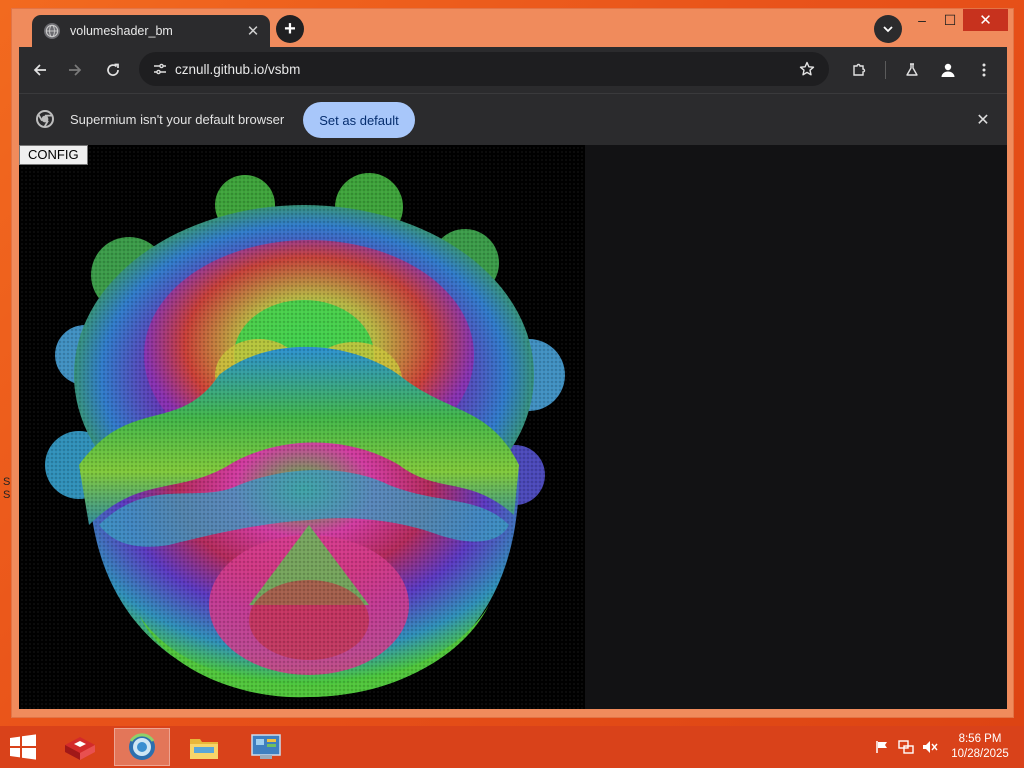 The image size is (1024, 768). What do you see at coordinates (985, 20) in the screenshot?
I see `window-close-button: ✕` at bounding box center [985, 20].